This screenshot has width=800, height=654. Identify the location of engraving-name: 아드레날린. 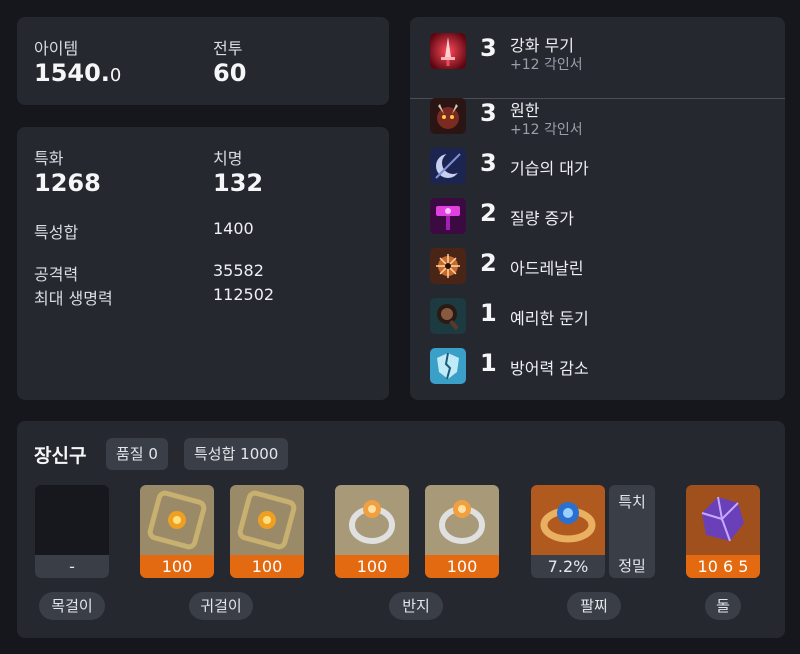
(547, 268).